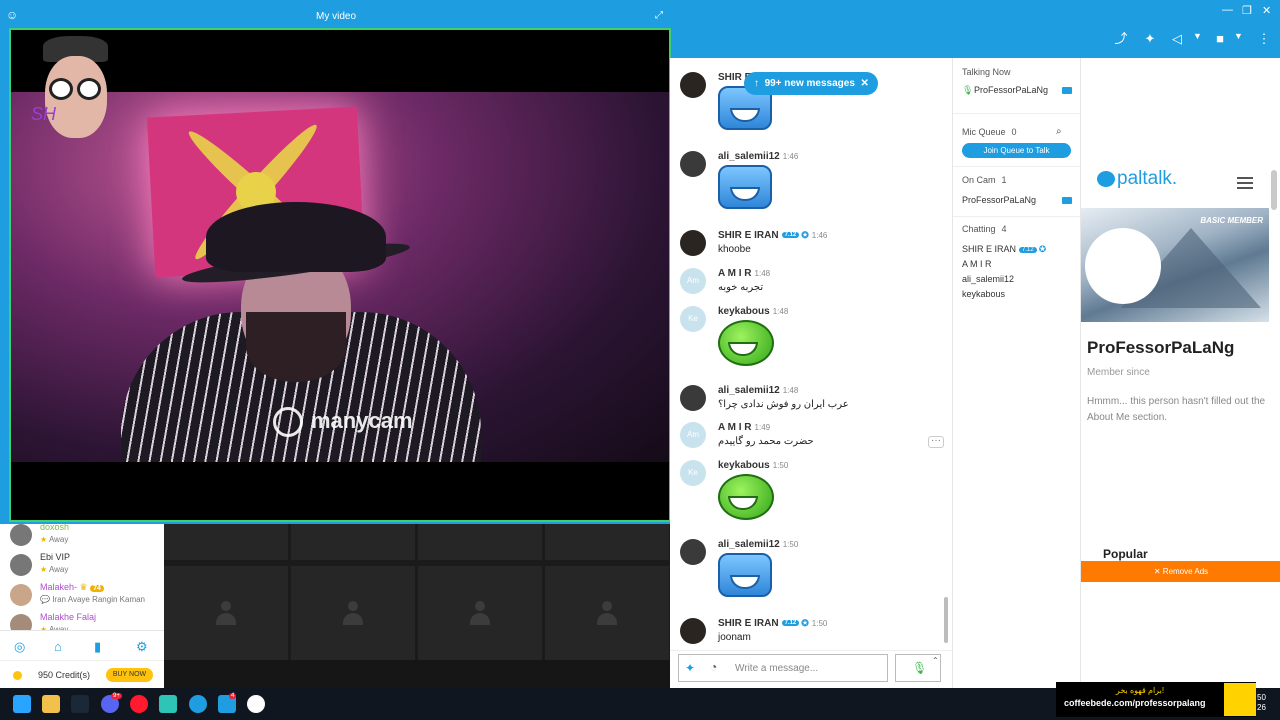 The width and height of the screenshot is (1280, 720). I want to click on chatting-heading: Chatting 4, so click(984, 229).